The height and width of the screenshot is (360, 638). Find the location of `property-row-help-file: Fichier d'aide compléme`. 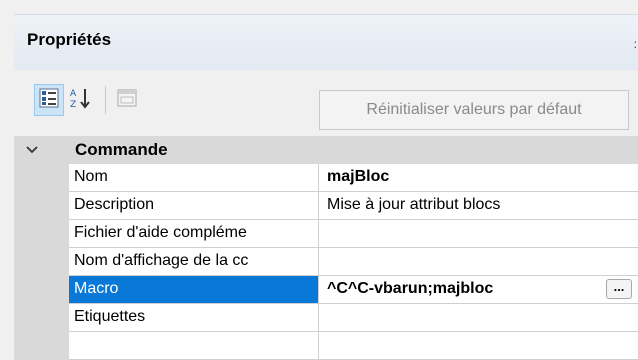

property-row-help-file: Fichier d'aide compléme is located at coordinates (326, 234).